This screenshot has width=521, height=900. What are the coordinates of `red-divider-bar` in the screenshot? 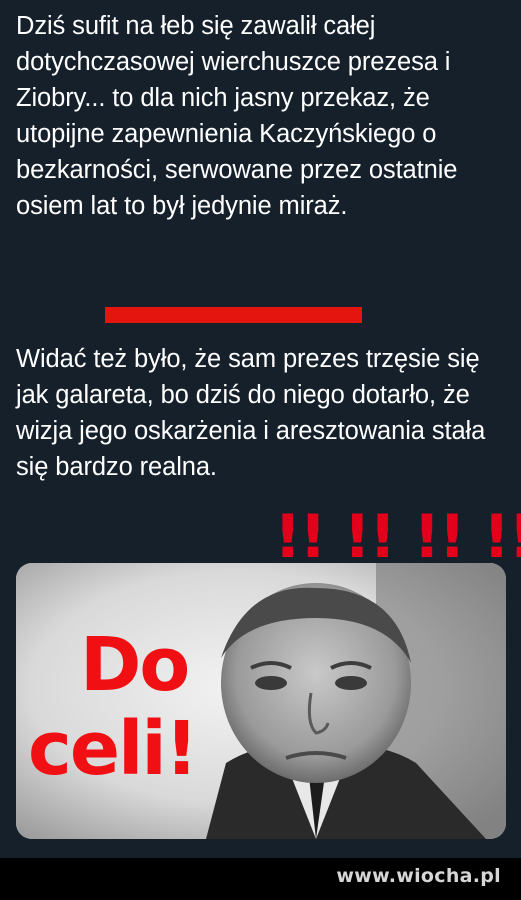 It's located at (233, 315).